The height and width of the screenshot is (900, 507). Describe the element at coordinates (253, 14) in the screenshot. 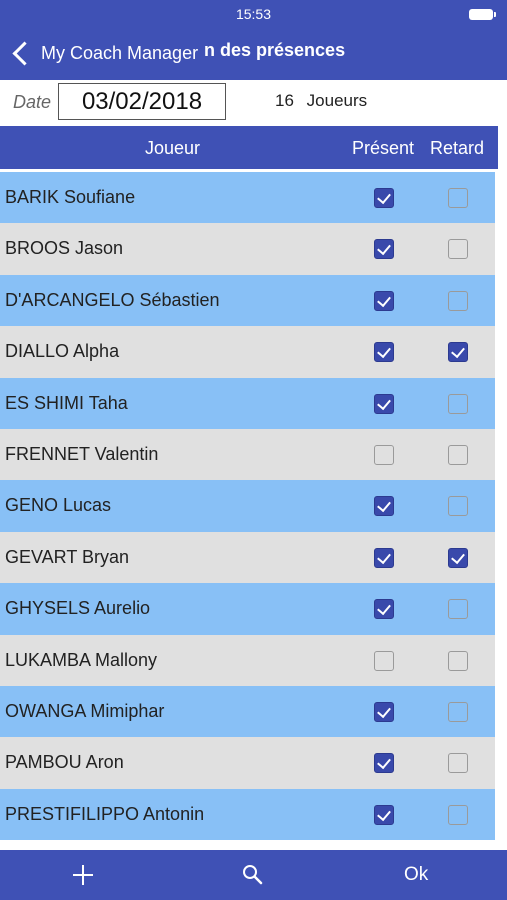

I see `status-time: 15:53` at that location.